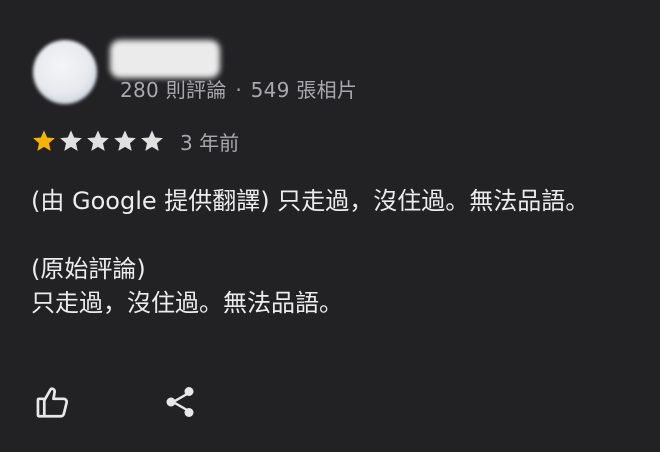 Image resolution: width=660 pixels, height=452 pixels. What do you see at coordinates (310, 201) in the screenshot?
I see `translated-review-line: (由 Google 提供翻譯) 只走過，沒住過。無法品語。` at bounding box center [310, 201].